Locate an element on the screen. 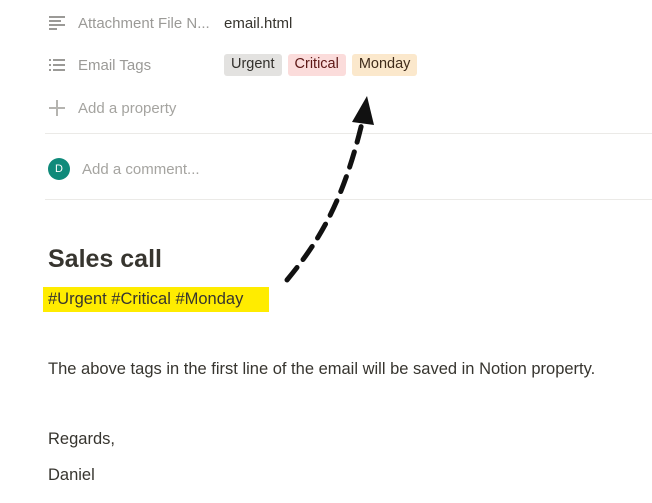 This screenshot has height=503, width=652. comment-input is located at coordinates (232, 169).